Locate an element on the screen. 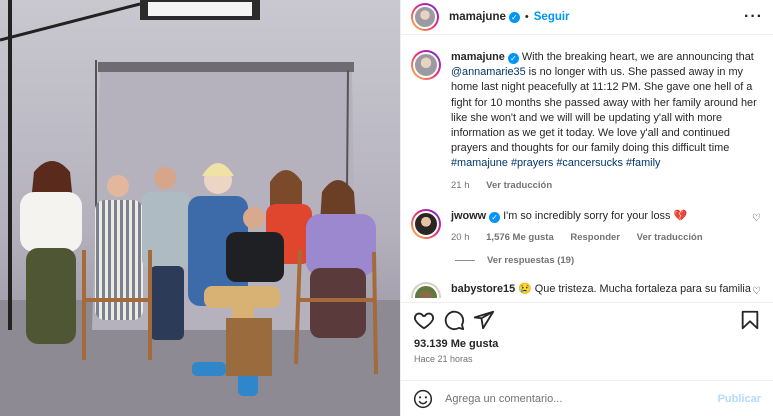 This screenshot has height=416, width=773. share-icon is located at coordinates (484, 320).